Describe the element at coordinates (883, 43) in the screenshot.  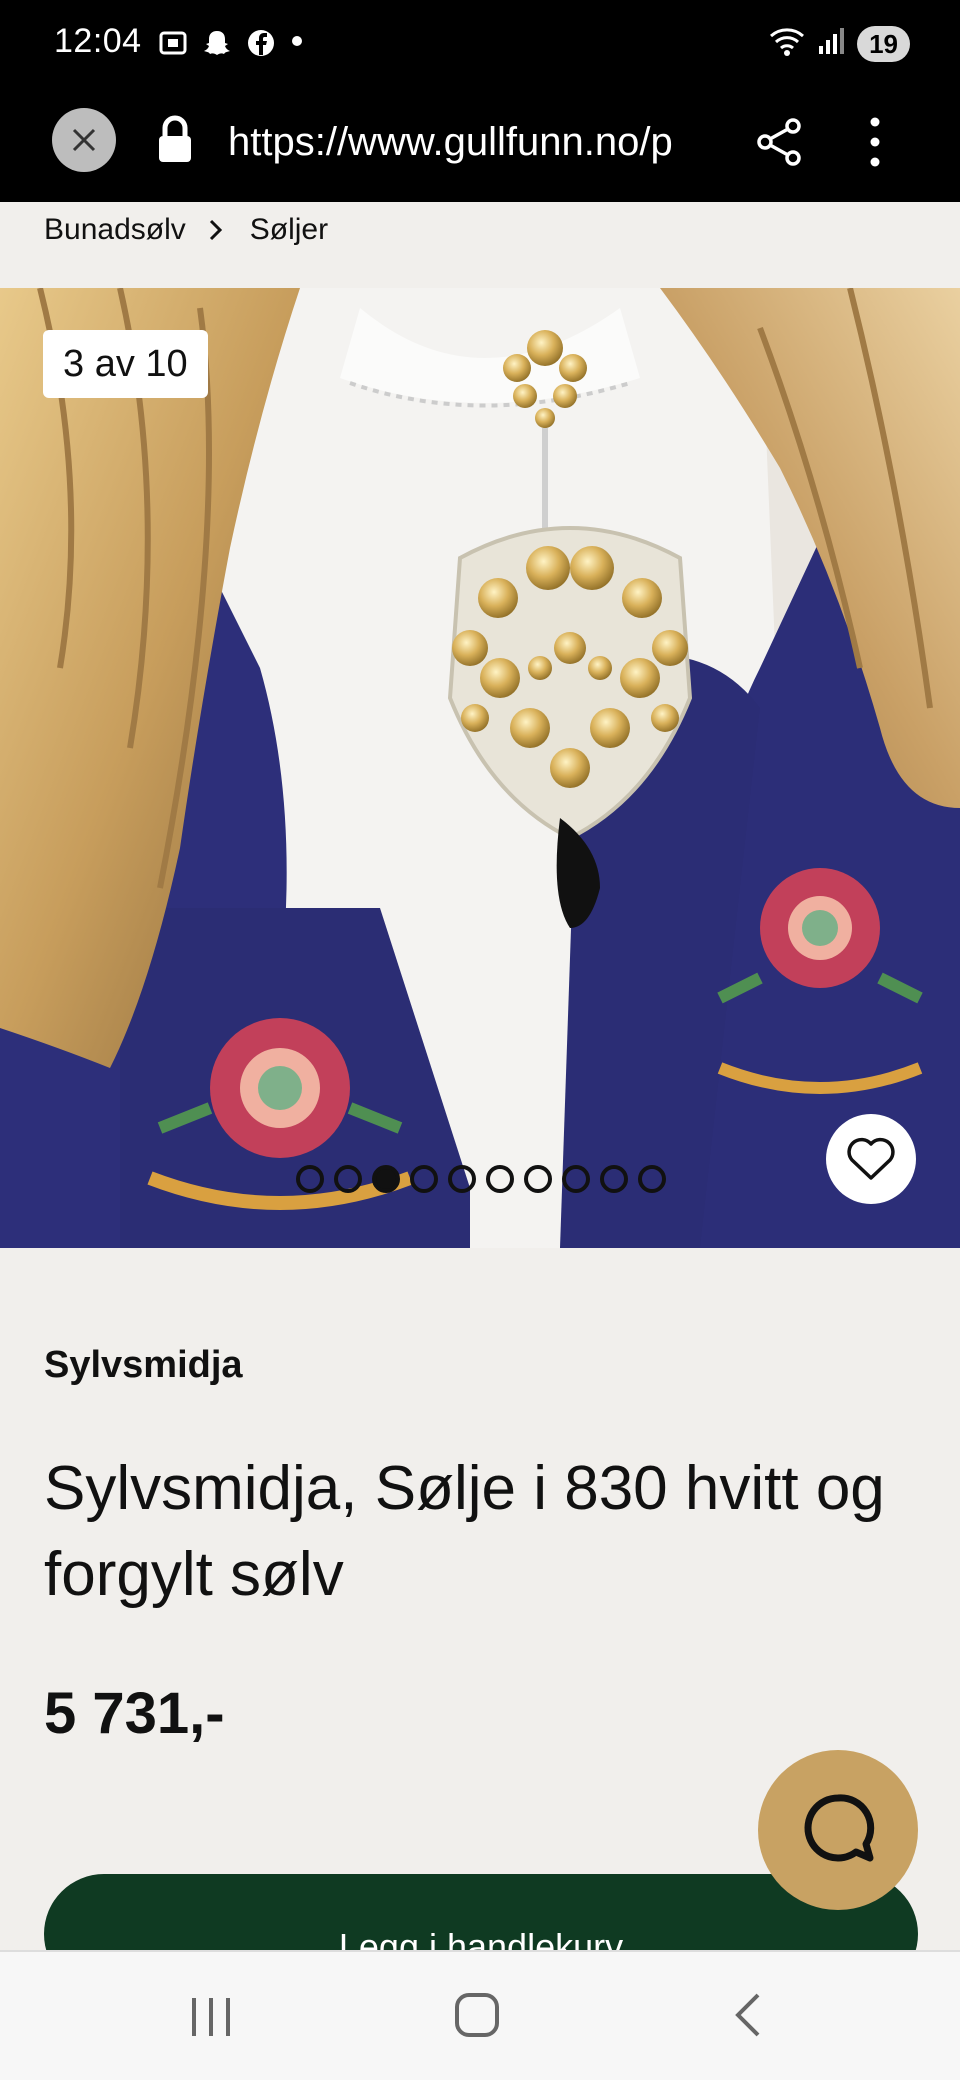
I see `battery-level: 19` at that location.